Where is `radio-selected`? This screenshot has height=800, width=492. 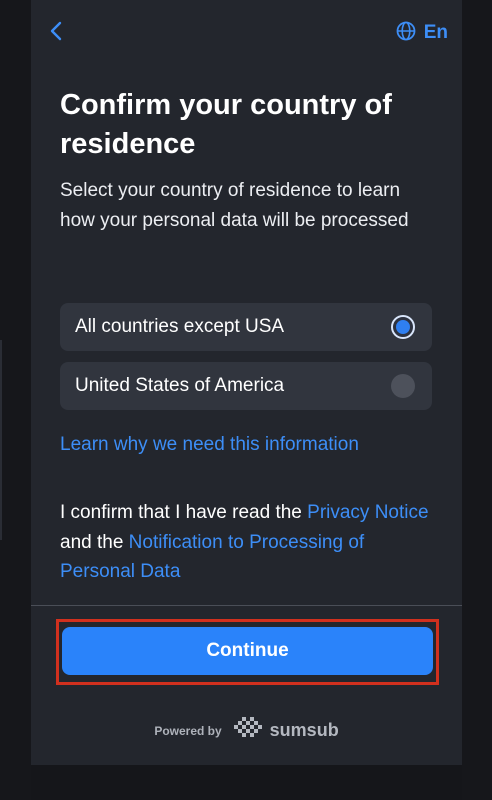 radio-selected is located at coordinates (403, 327).